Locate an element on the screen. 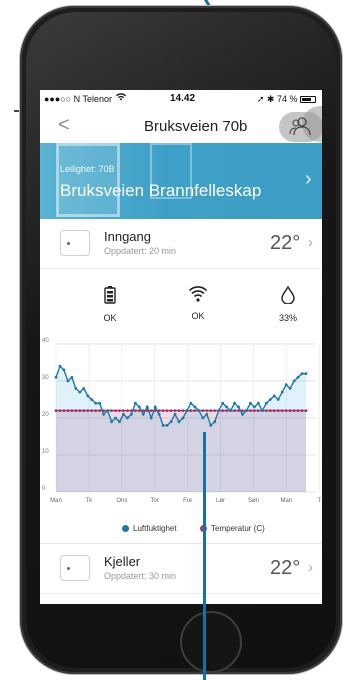 The image size is (361, 680). annotation-pointer-bottom is located at coordinates (204, 556).